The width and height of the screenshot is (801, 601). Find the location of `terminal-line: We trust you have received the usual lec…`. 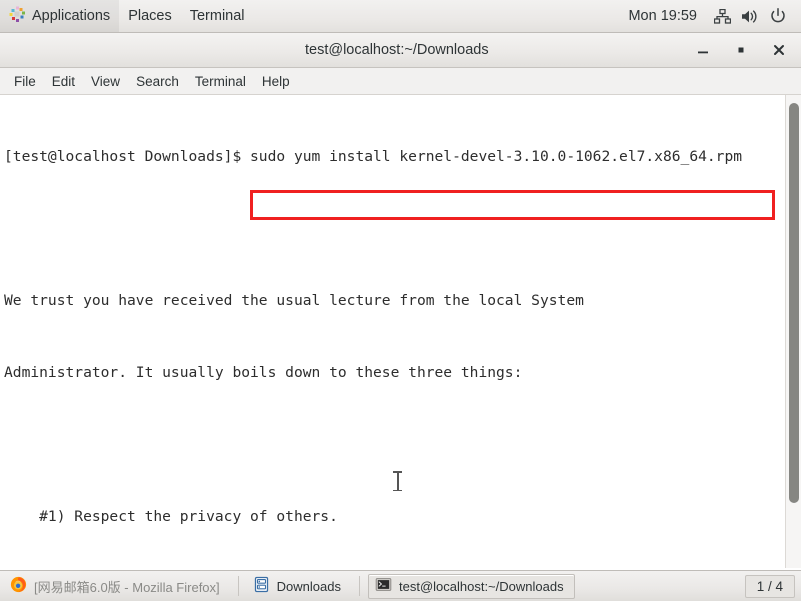

terminal-line: We trust you have received the usual lec… is located at coordinates (294, 300).